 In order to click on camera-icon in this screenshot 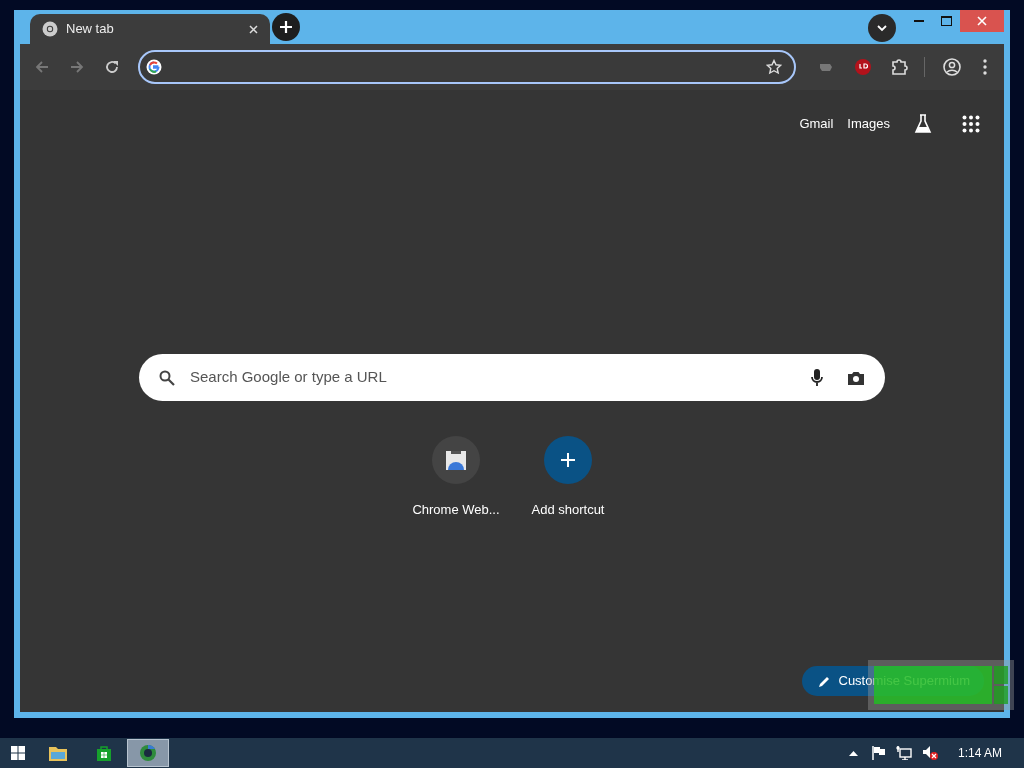, I will do `click(856, 377)`.